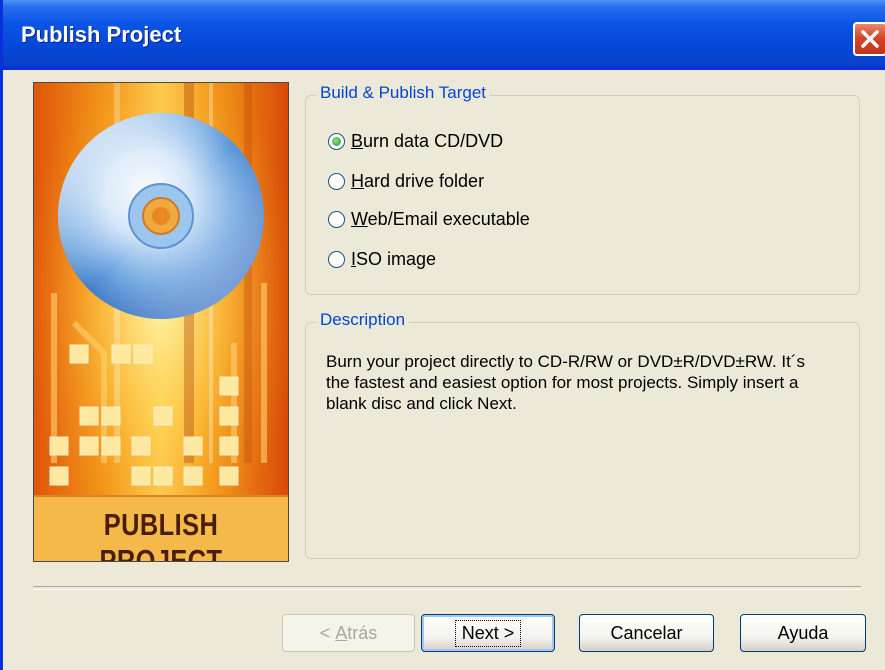 The height and width of the screenshot is (670, 885). I want to click on button-separator, so click(447, 588).